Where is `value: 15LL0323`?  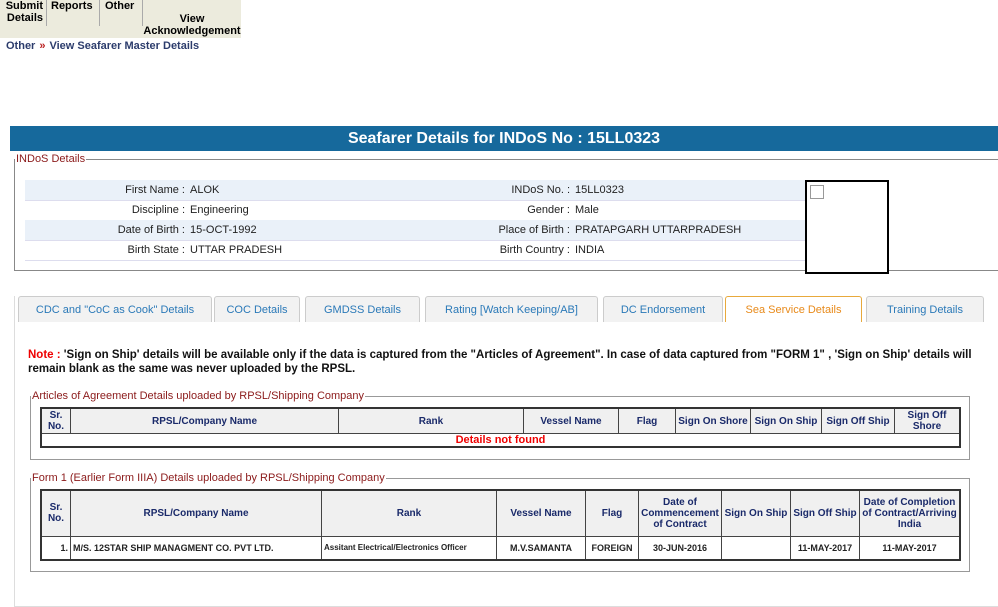
value: 15LL0323 is located at coordinates (599, 190).